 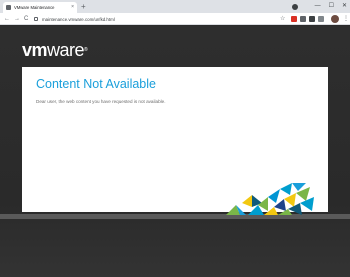 What do you see at coordinates (35, 50) in the screenshot?
I see `logo-vm: vm` at bounding box center [35, 50].